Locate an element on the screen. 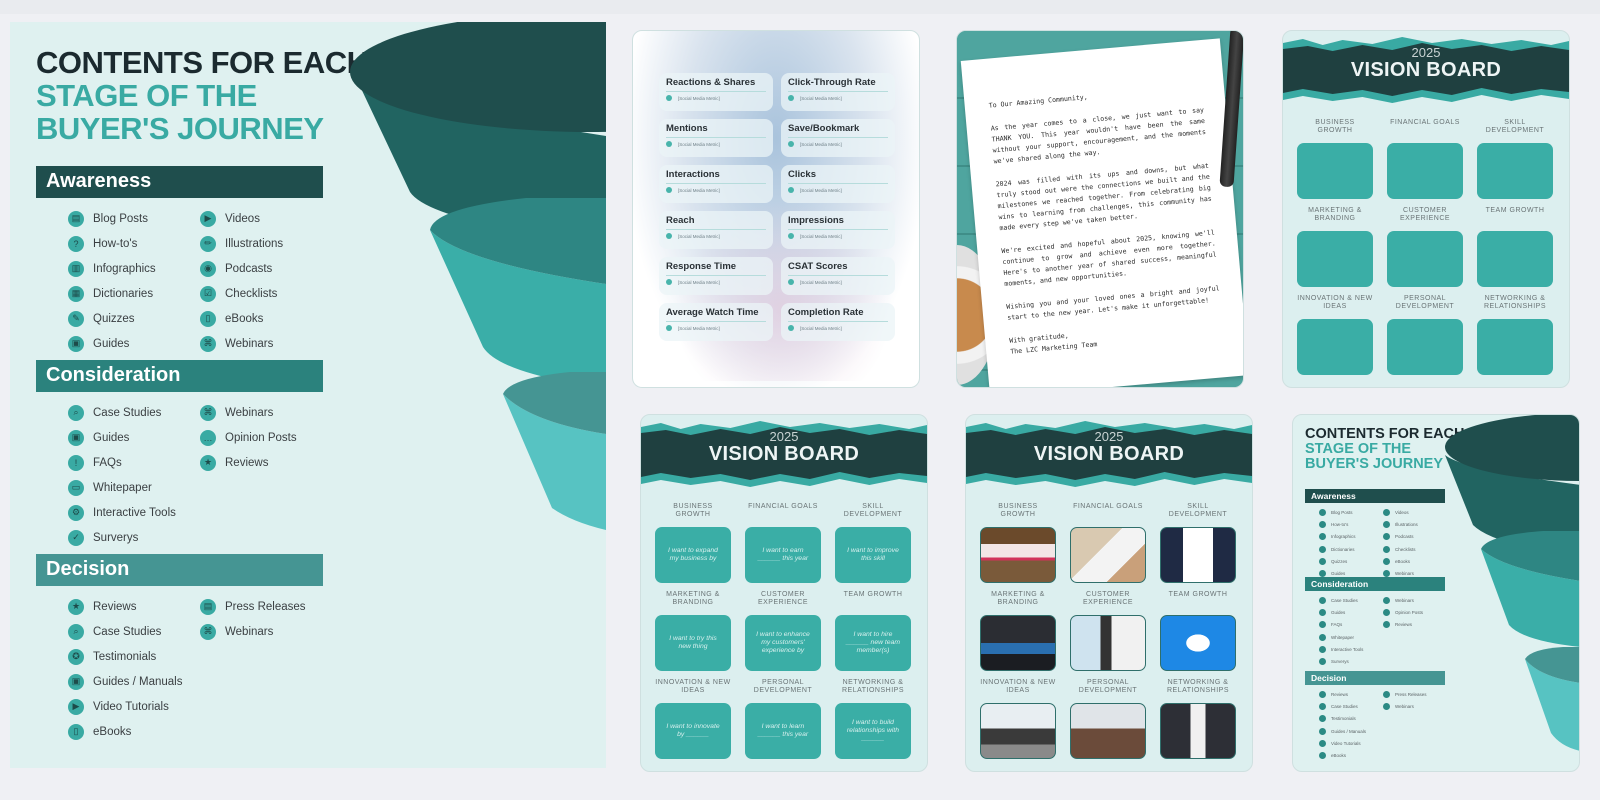 The width and height of the screenshot is (1600, 800). mini-content-type-label: Podcasts is located at coordinates (1404, 537).